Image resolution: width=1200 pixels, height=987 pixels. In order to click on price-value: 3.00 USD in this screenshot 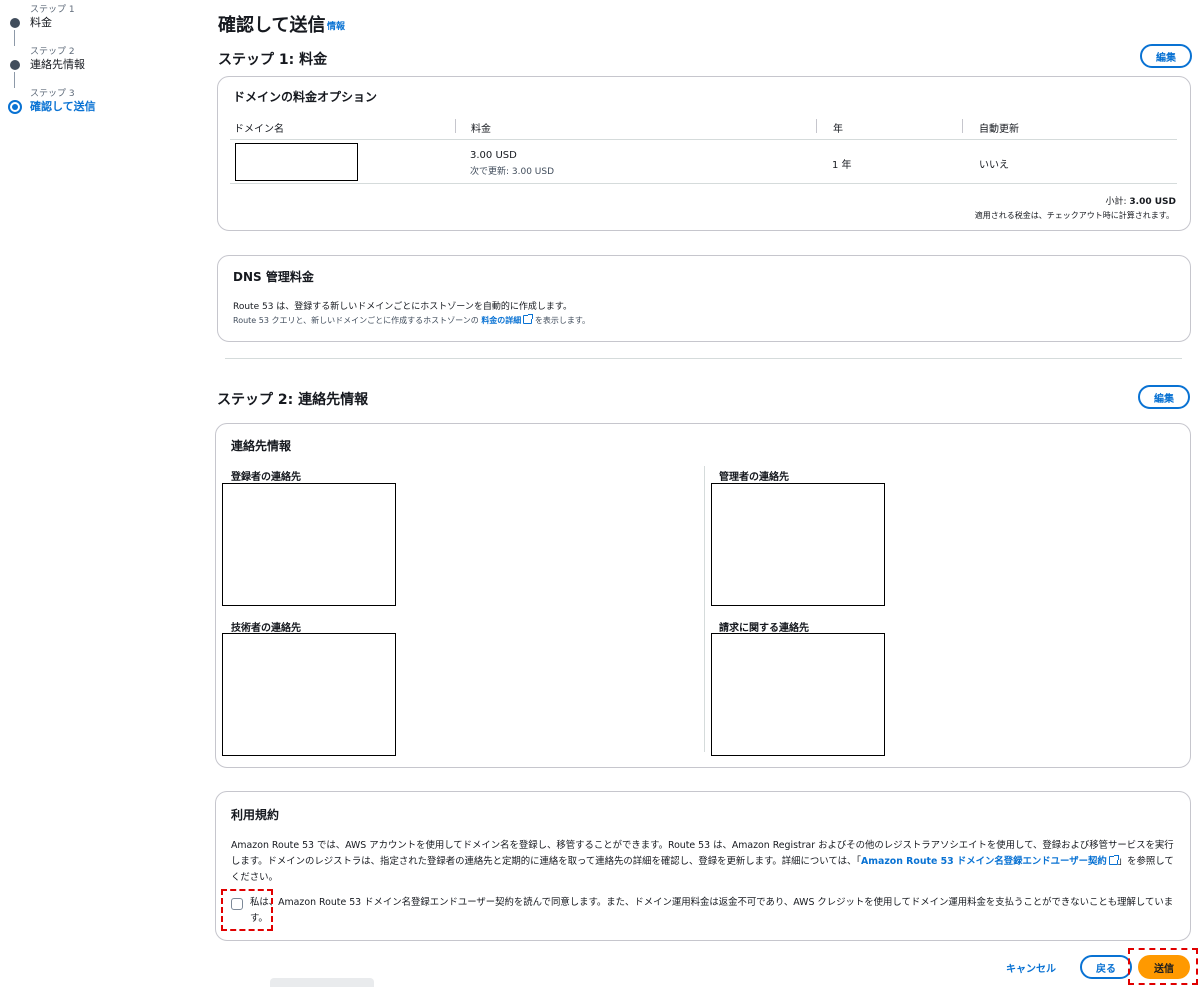, I will do `click(493, 155)`.